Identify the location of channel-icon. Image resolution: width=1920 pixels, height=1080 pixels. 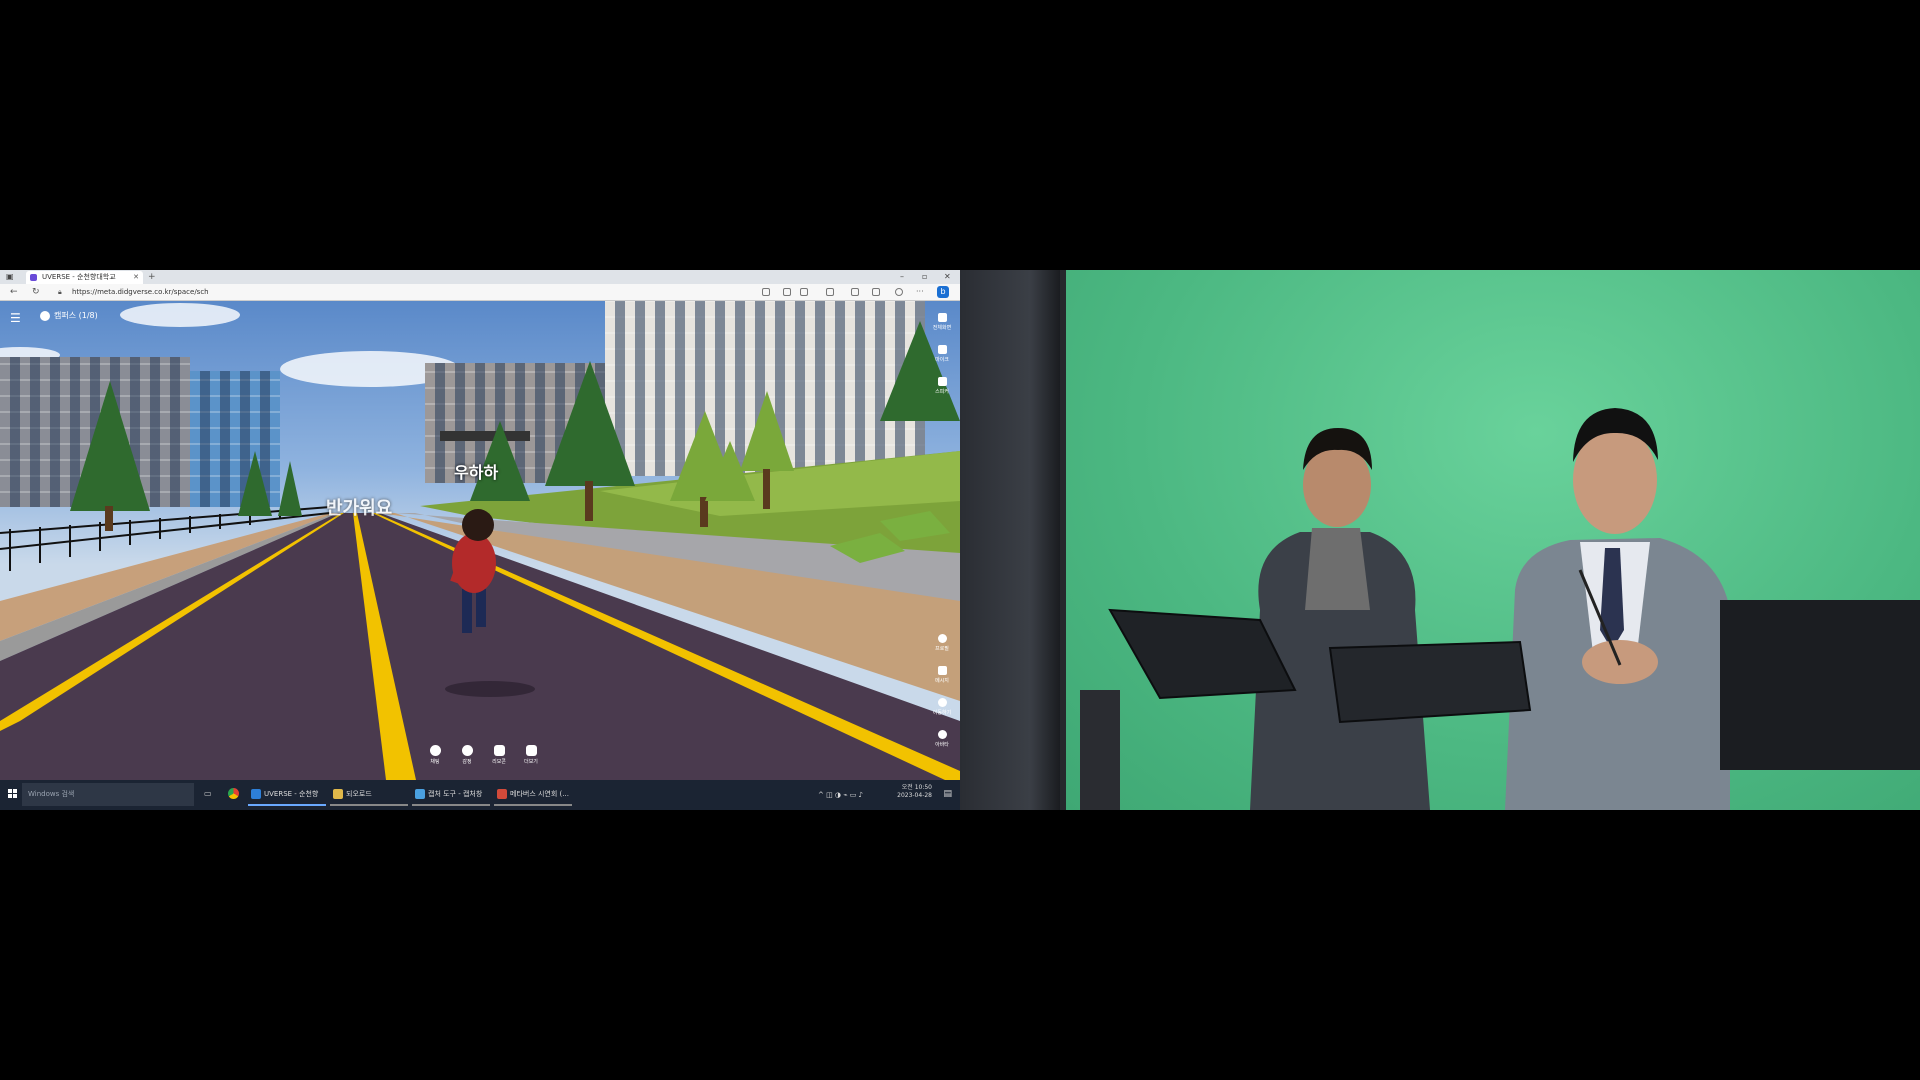
(45, 315).